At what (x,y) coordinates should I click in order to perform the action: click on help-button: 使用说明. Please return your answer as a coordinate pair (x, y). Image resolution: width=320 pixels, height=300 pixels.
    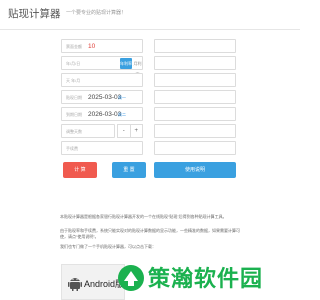
    Looking at the image, I should click on (195, 170).